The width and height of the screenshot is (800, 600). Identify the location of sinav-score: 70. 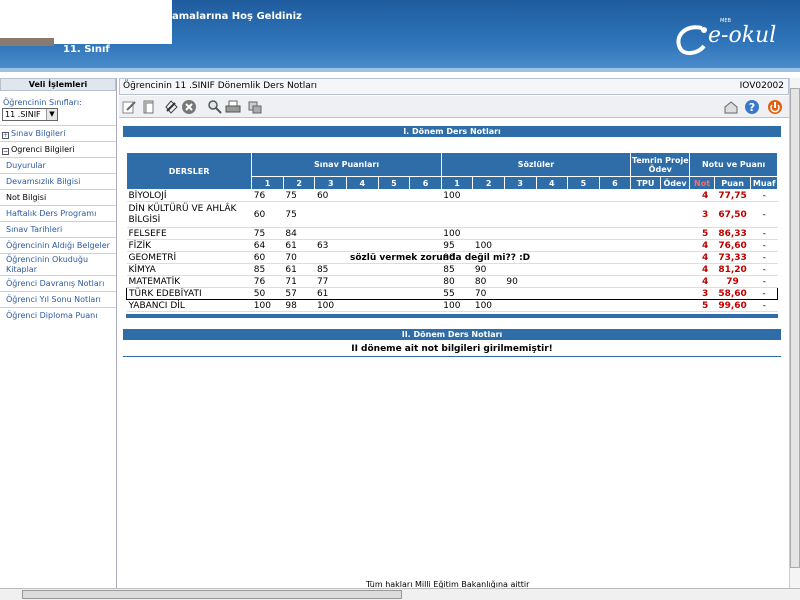
(299, 257).